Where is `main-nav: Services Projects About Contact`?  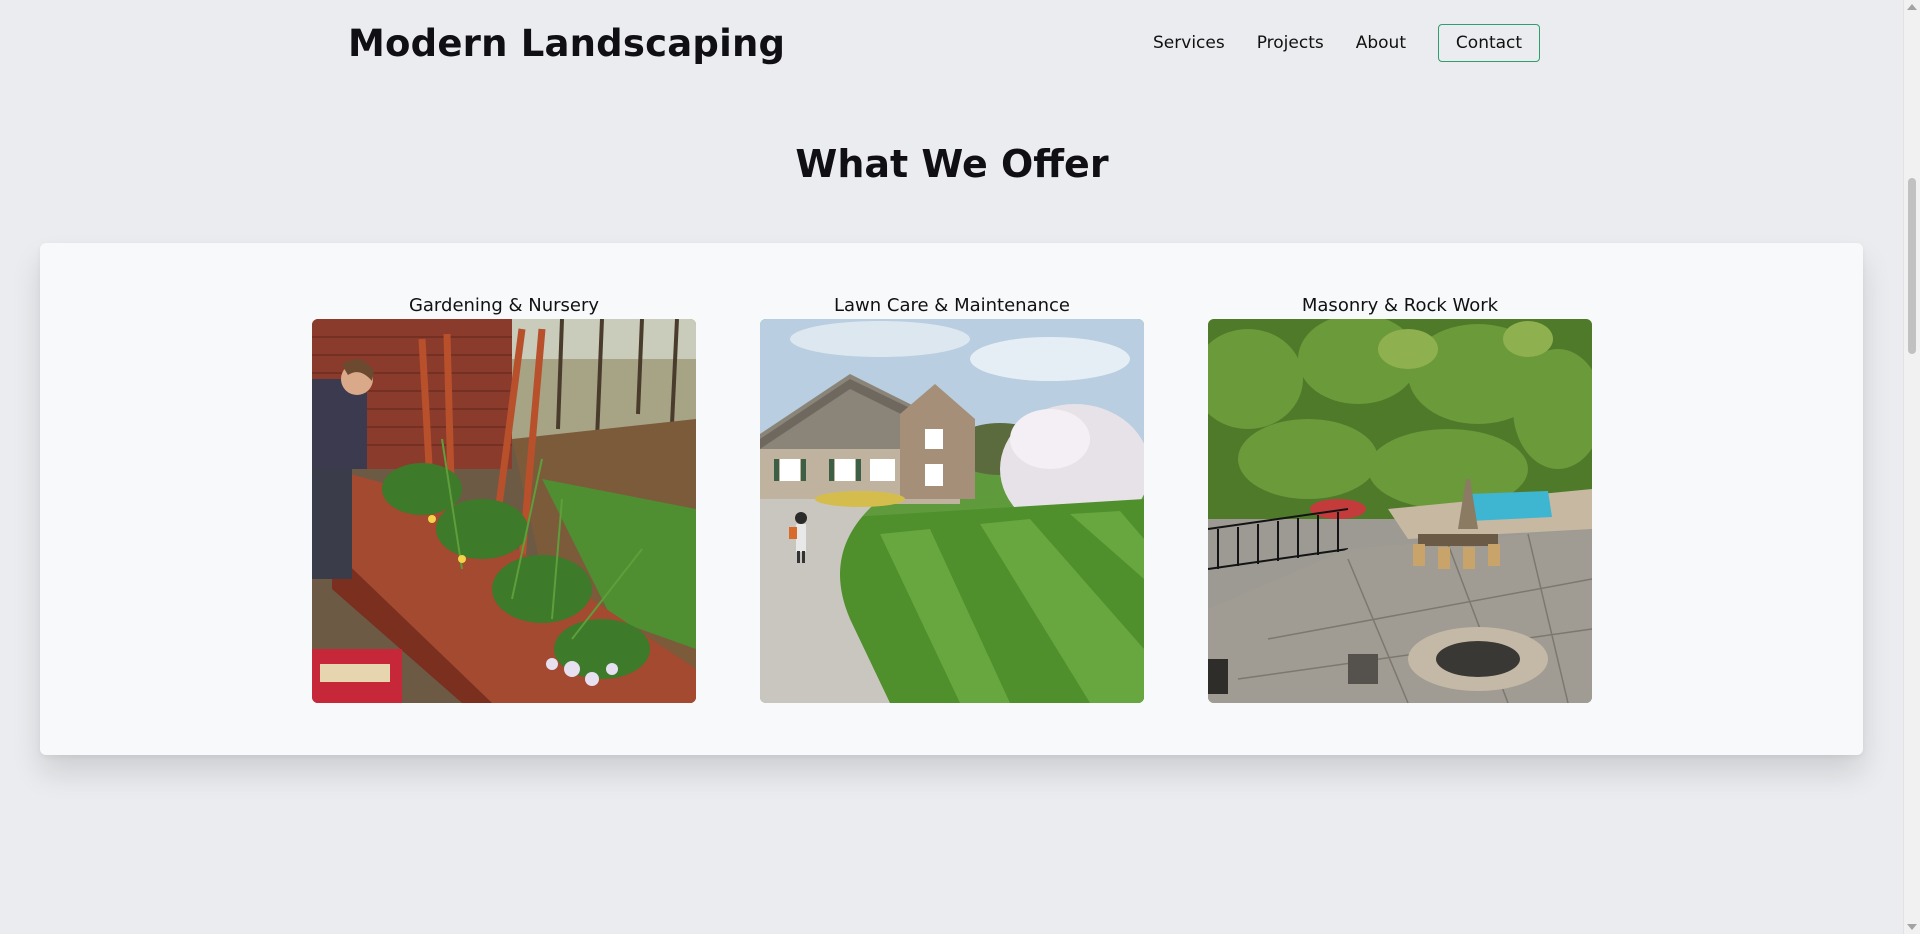
main-nav: Services Projects About Contact is located at coordinates (1346, 43).